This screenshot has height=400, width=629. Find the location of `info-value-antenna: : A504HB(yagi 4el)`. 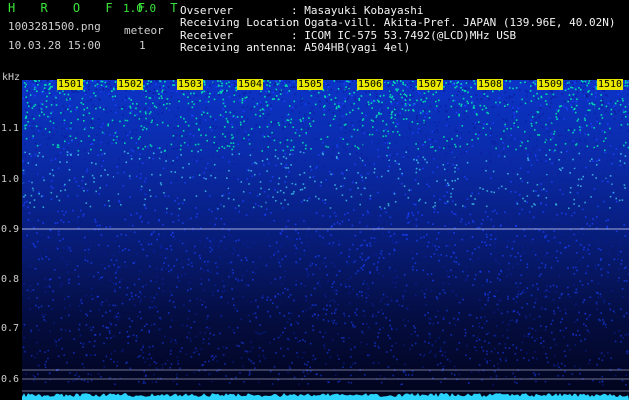

info-value-antenna: : A504HB(yagi 4el) is located at coordinates (351, 47).